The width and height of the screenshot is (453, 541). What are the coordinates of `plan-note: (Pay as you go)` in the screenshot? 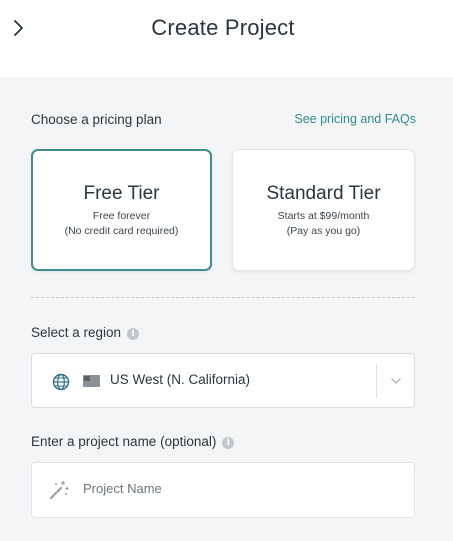 It's located at (323, 231).